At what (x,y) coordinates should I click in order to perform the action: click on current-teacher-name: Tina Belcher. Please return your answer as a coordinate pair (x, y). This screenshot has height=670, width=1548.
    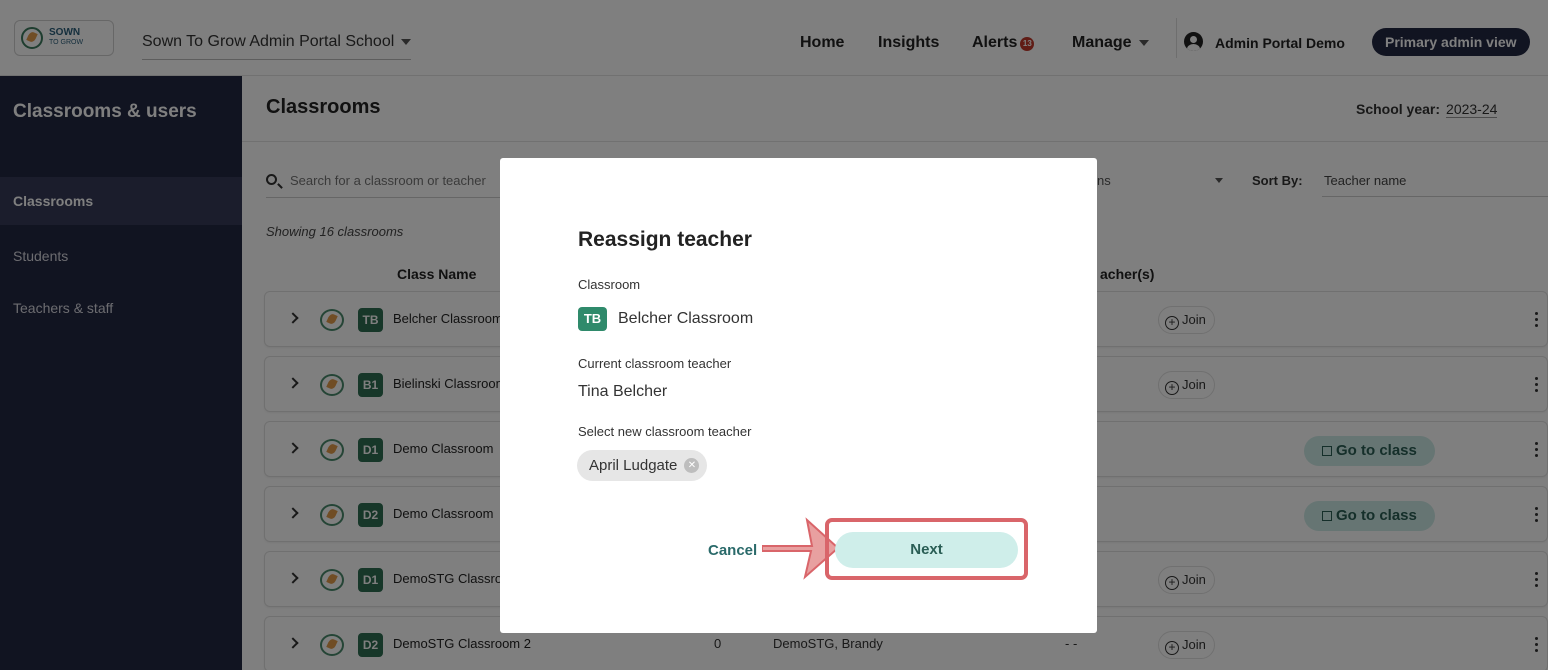
    Looking at the image, I should click on (623, 391).